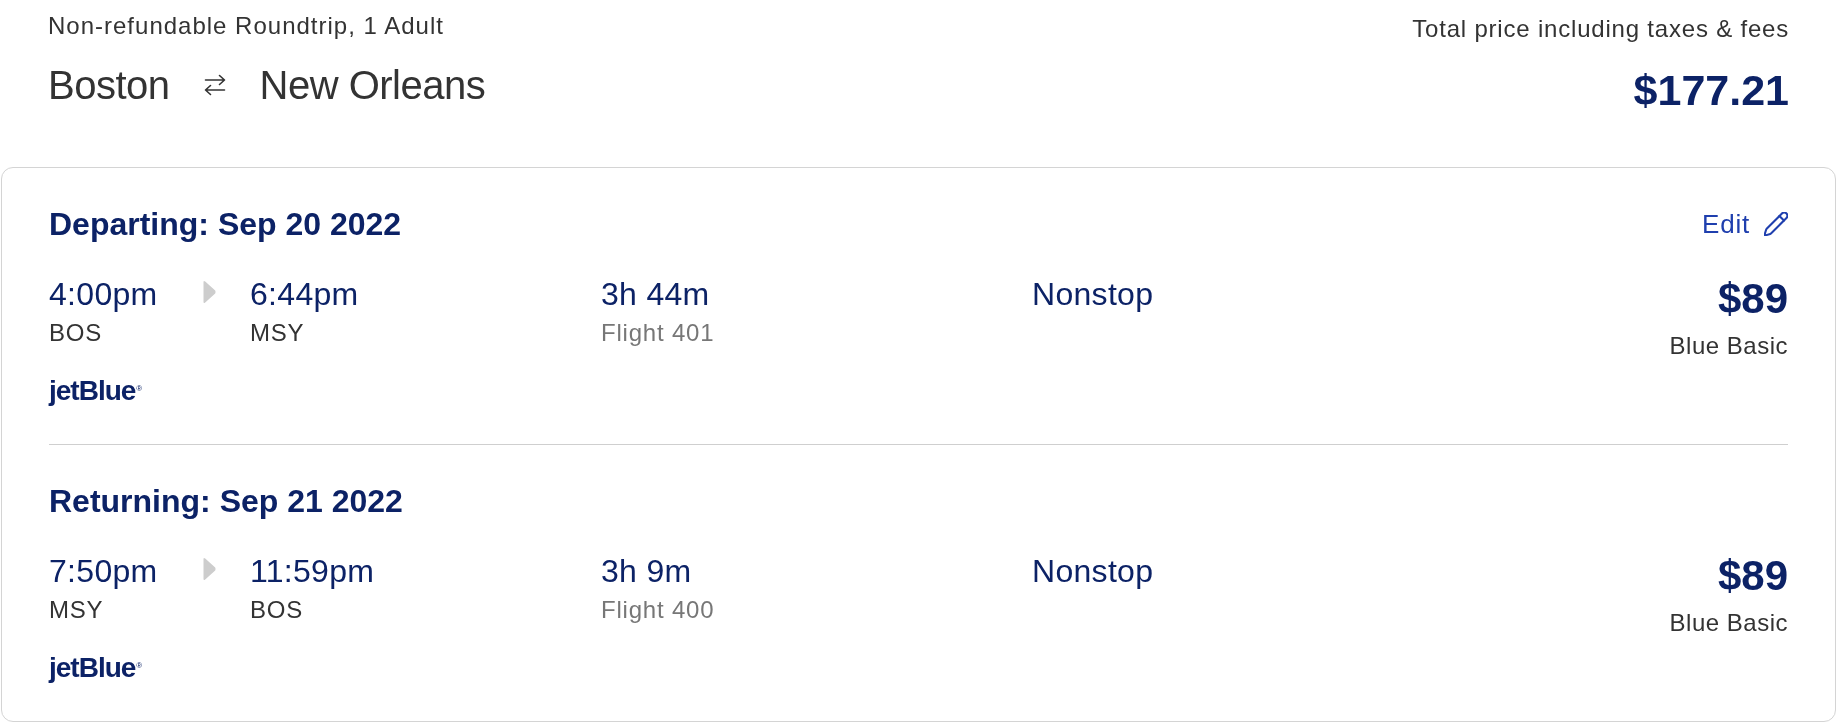 This screenshot has width=1840, height=724. I want to click on departure-time: 7:50pm, so click(103, 571).